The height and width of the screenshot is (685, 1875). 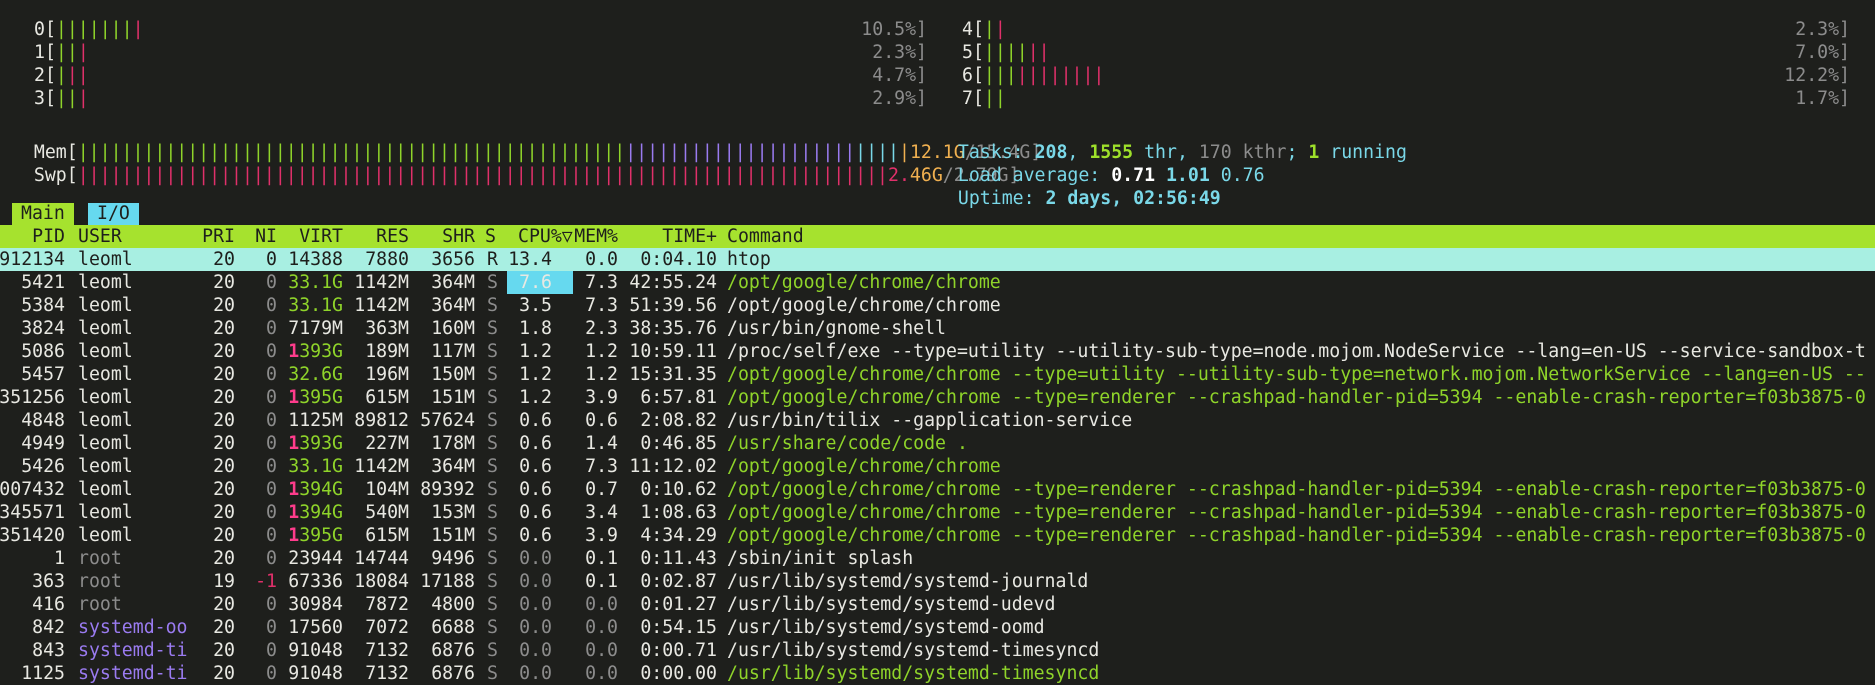 What do you see at coordinates (321, 236) in the screenshot?
I see `col-virt: VIRT` at bounding box center [321, 236].